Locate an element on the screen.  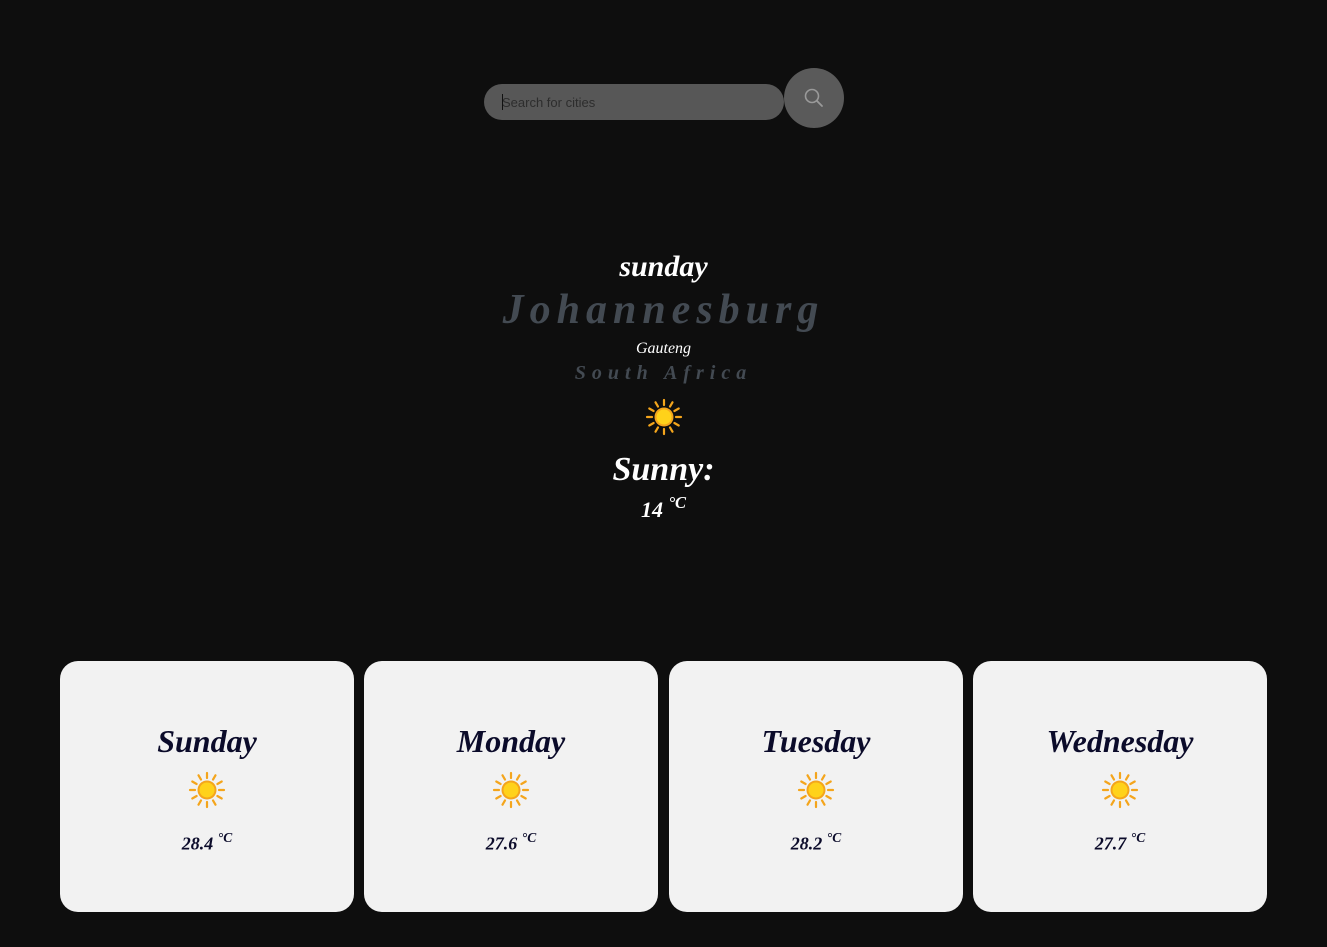
search-button is located at coordinates (814, 98).